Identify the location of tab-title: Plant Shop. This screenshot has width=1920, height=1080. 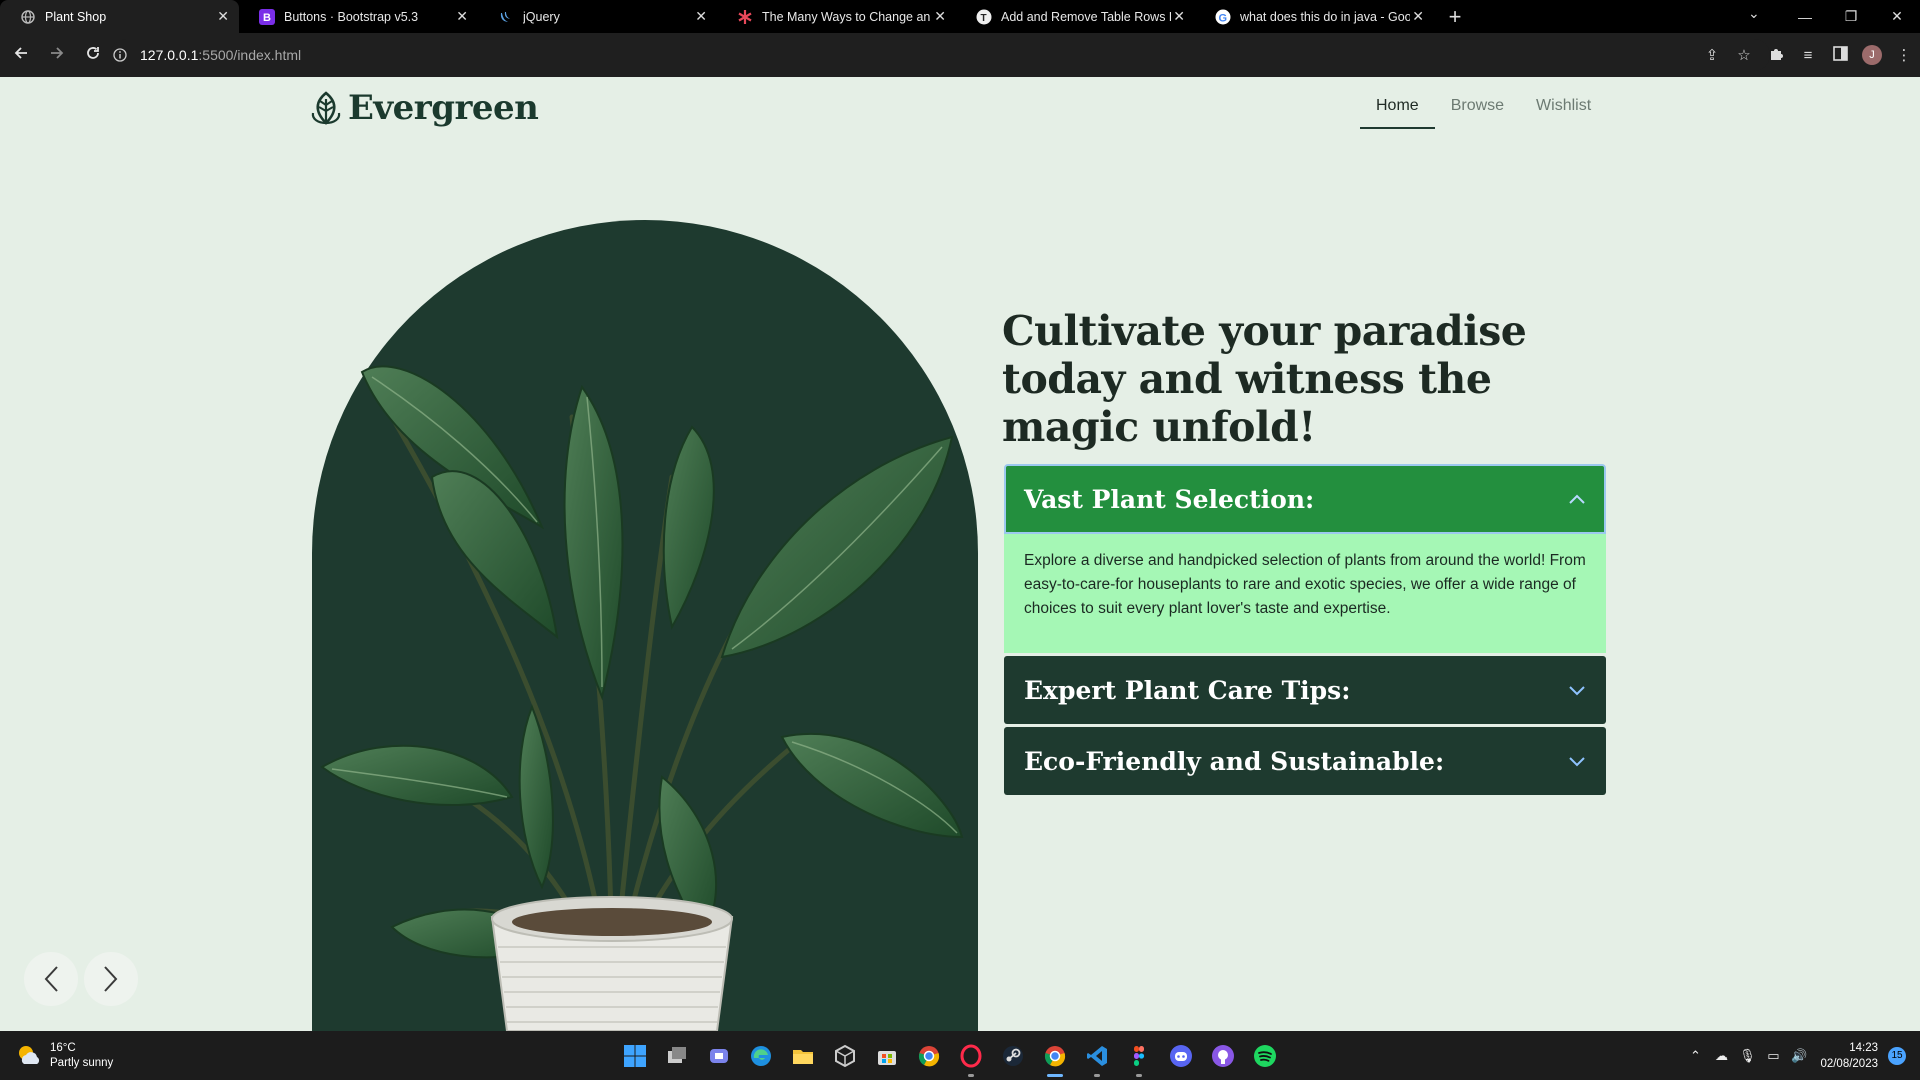
(76, 16).